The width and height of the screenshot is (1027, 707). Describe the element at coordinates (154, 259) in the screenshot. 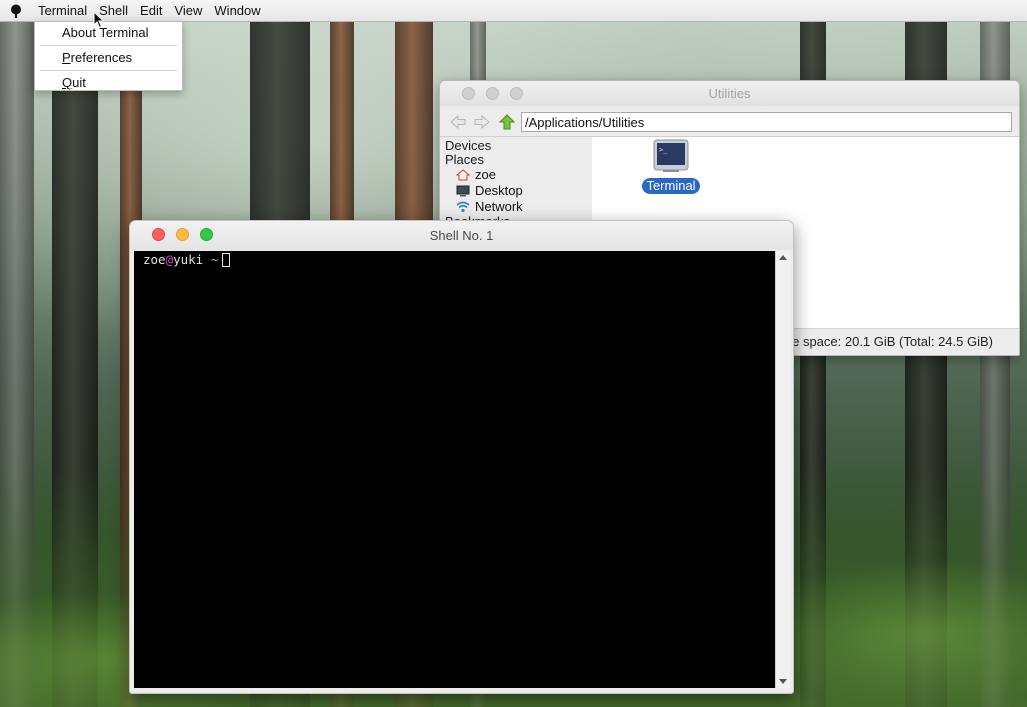

I see `prompt-user: zoe` at that location.